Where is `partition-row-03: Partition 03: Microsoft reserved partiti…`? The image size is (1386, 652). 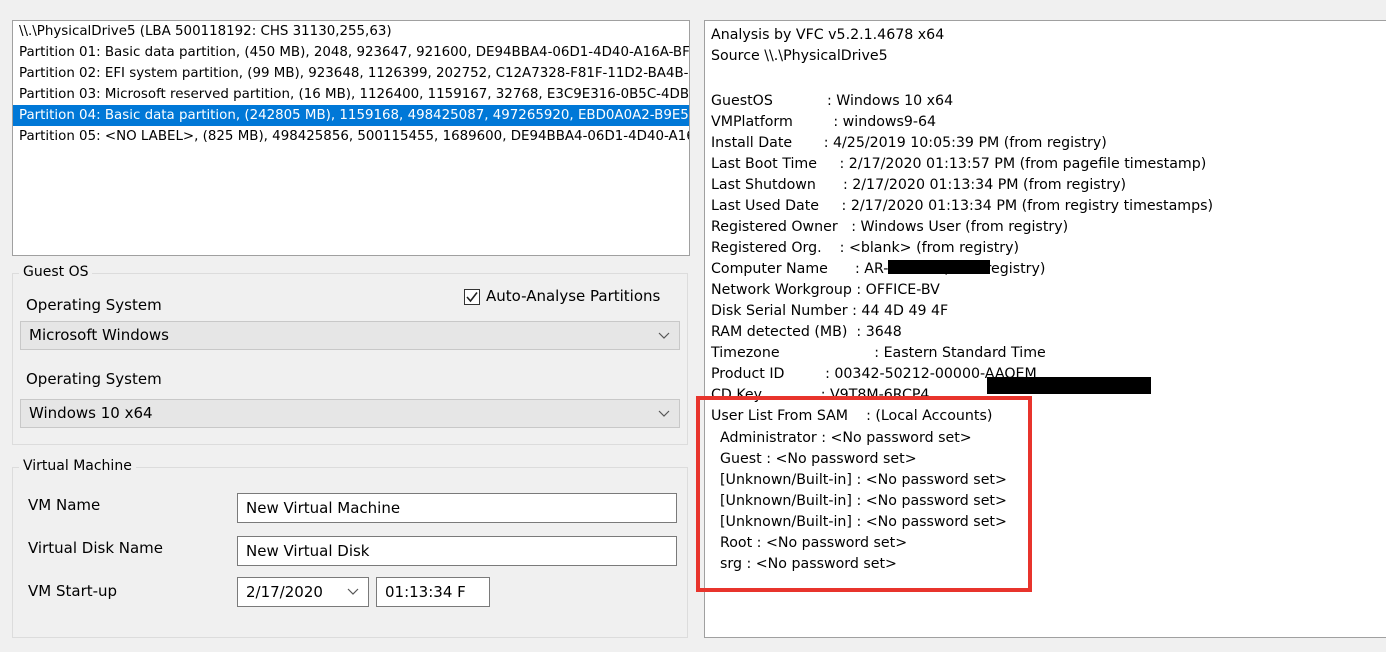 partition-row-03: Partition 03: Microsoft reserved partiti… is located at coordinates (351, 94).